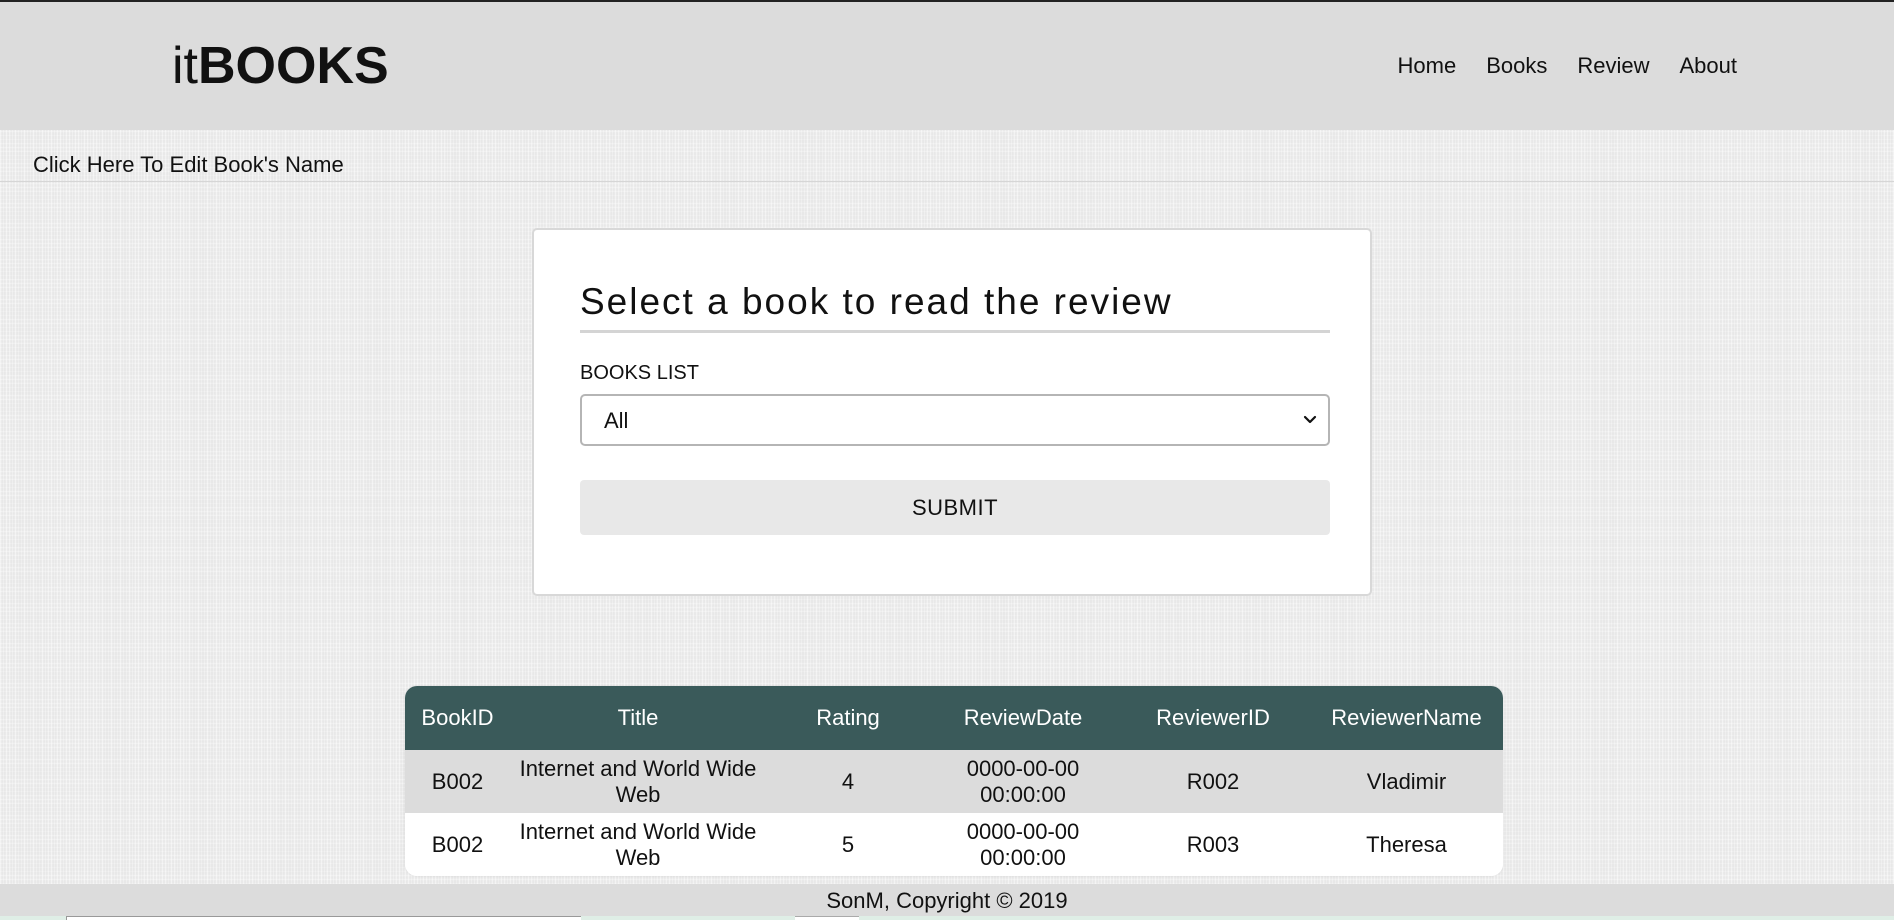 Image resolution: width=1894 pixels, height=920 pixels. I want to click on books-list-label: BOOKS LIST, so click(639, 373).